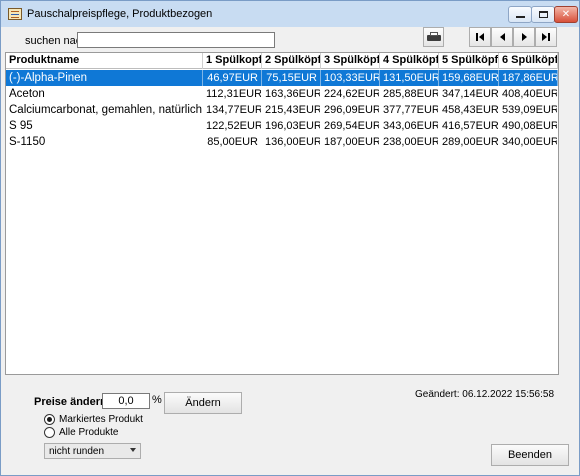 The width and height of the screenshot is (580, 476). What do you see at coordinates (157, 400) in the screenshot?
I see `percent-unit: %` at bounding box center [157, 400].